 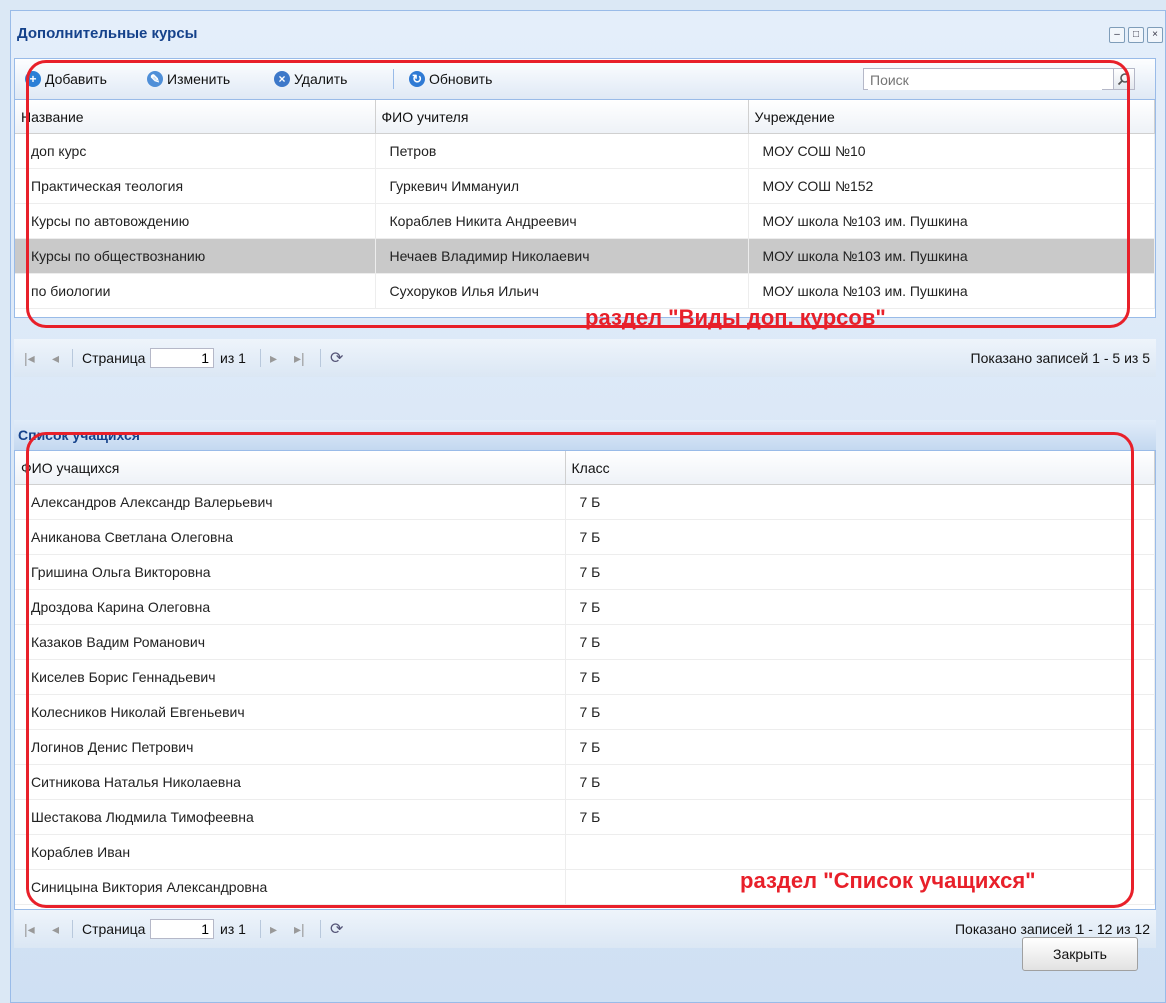 I want to click on refresh-icon: ↻, so click(x=417, y=79).